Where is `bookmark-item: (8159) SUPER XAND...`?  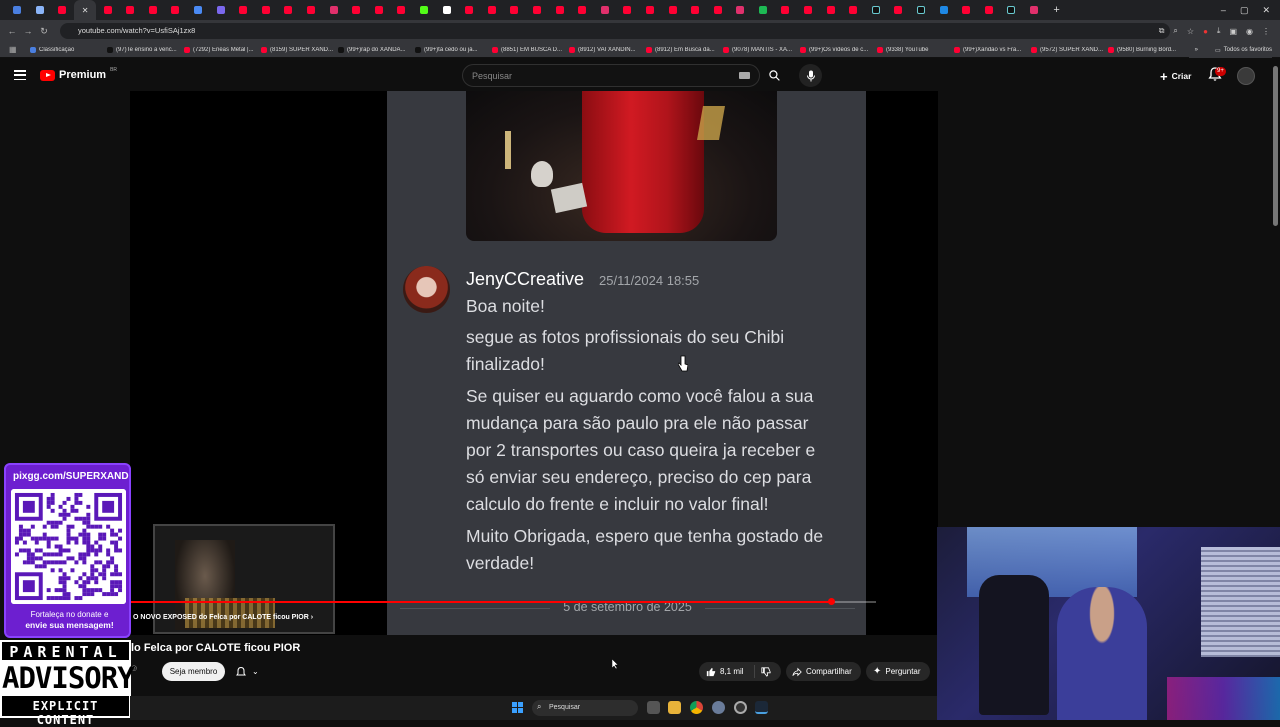
bookmark-item: (8159) SUPER XAND... is located at coordinates (299, 49).